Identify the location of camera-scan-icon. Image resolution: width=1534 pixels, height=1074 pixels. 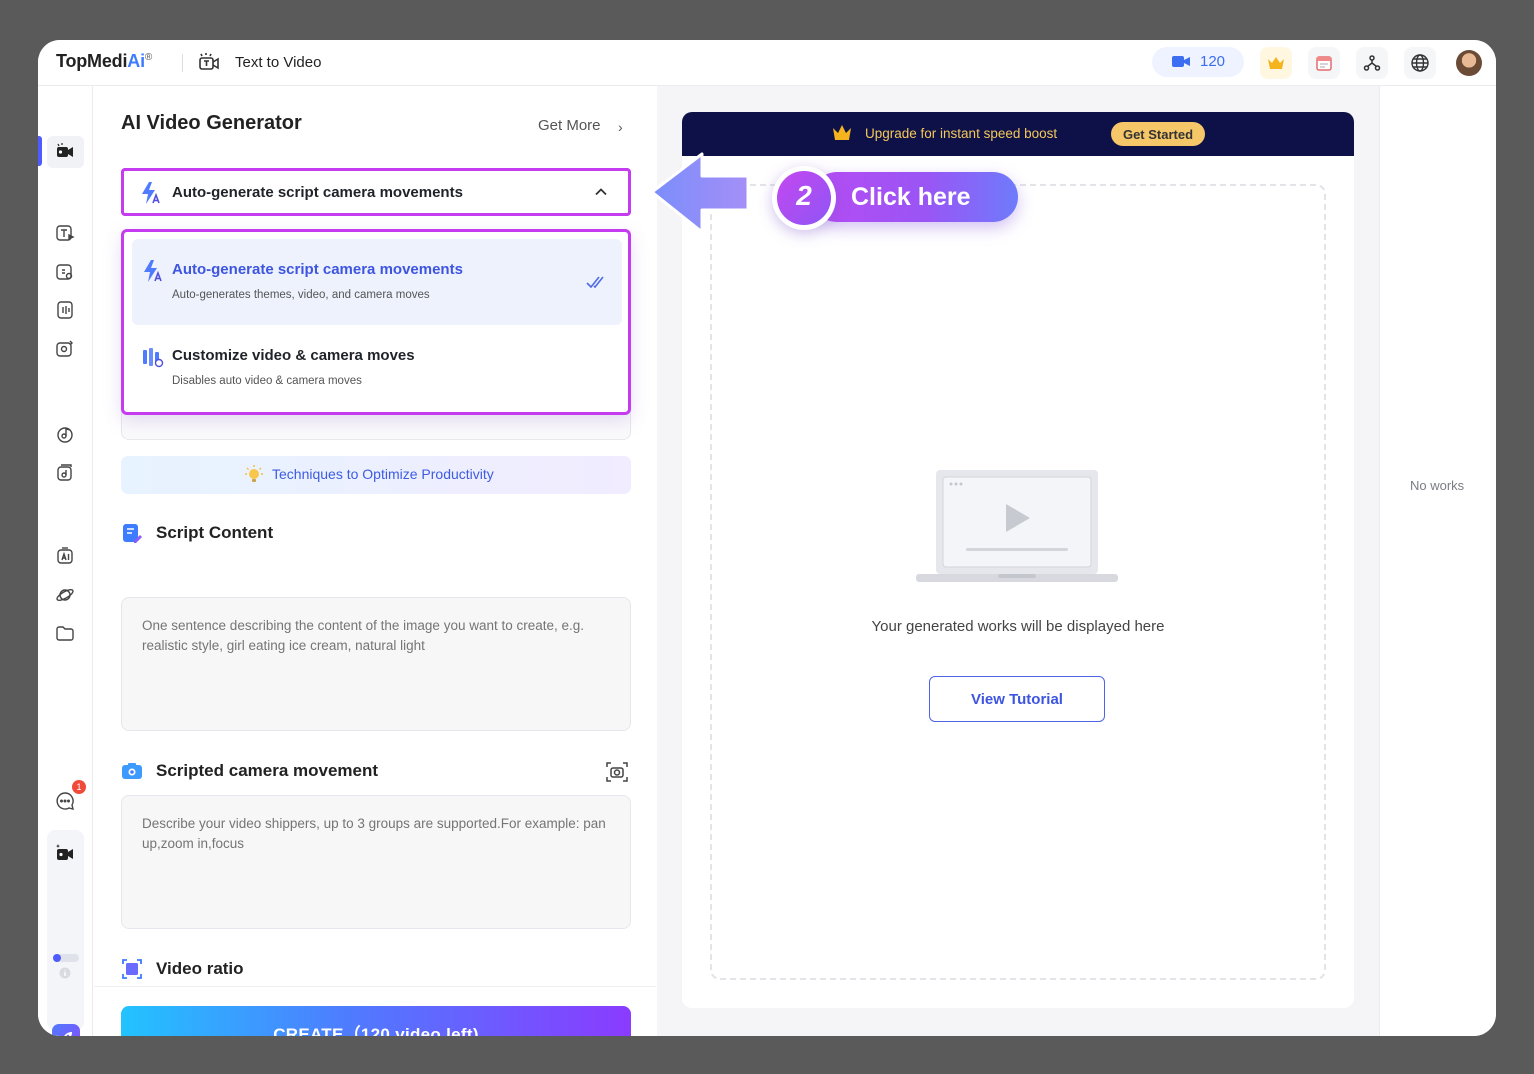
(617, 772).